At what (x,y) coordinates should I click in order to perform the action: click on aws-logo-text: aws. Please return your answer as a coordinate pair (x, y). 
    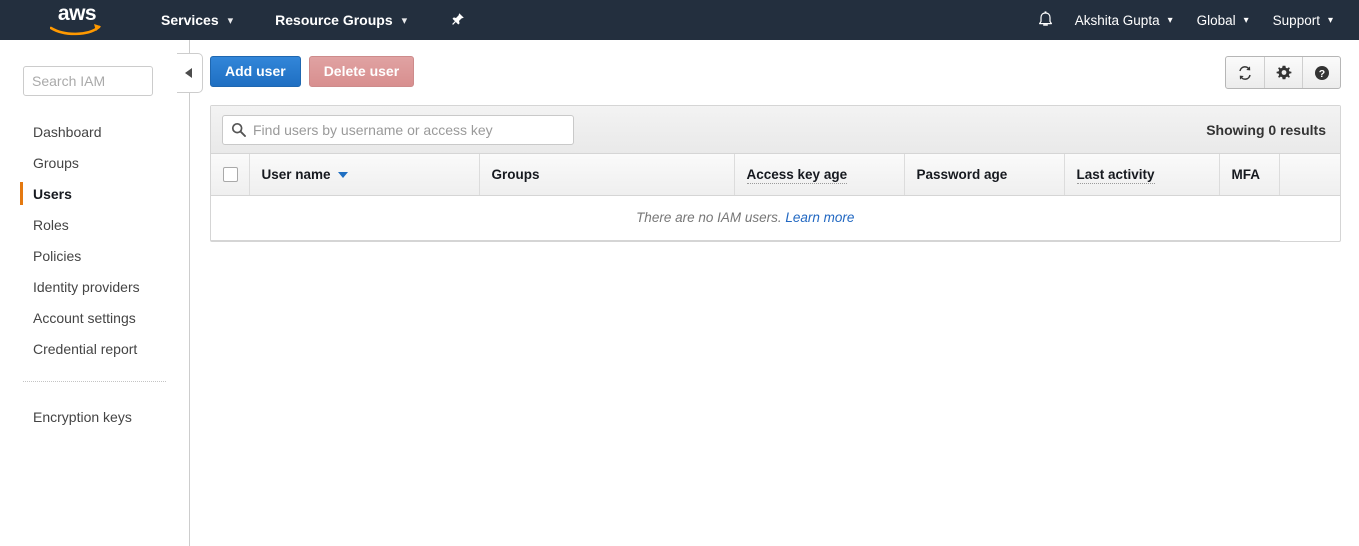
    Looking at the image, I should click on (77, 13).